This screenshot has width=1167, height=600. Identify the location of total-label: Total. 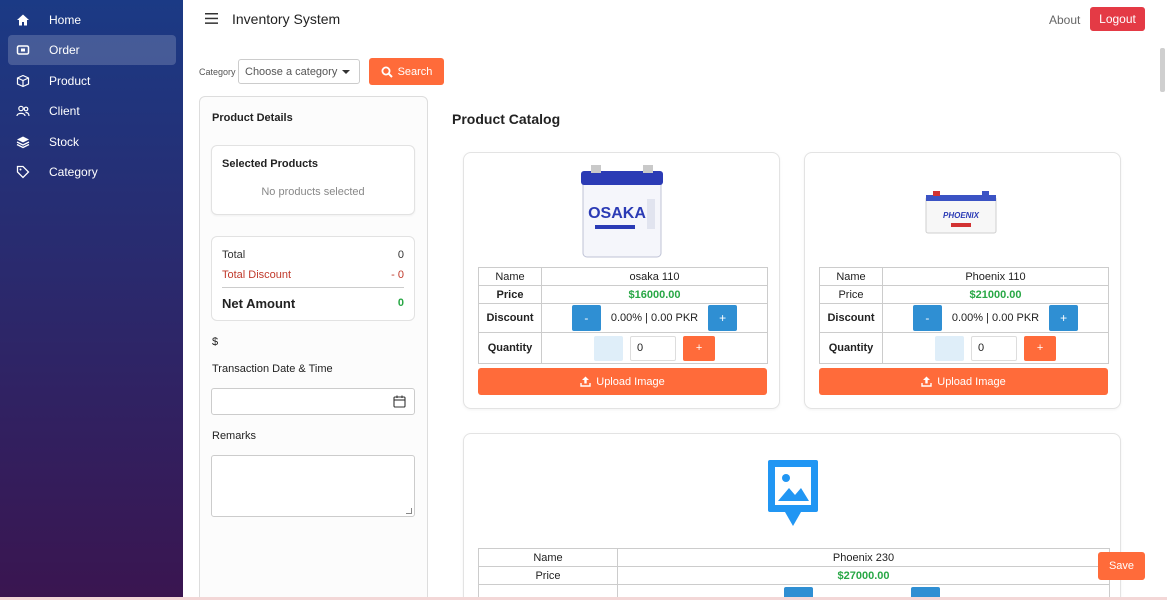
(234, 255).